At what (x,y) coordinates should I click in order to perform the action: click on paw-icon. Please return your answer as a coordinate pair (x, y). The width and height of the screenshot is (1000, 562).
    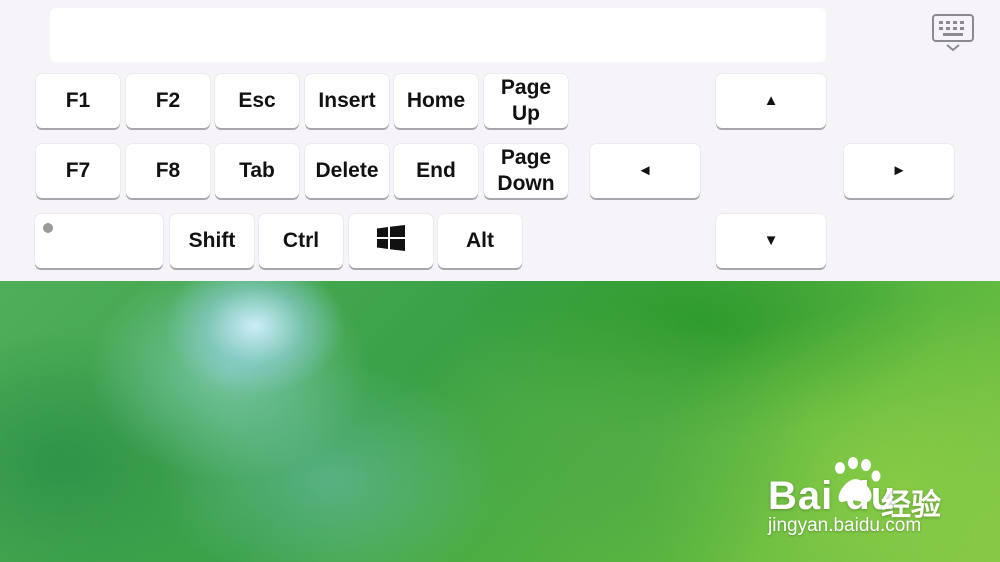
    Looking at the image, I should click on (856, 482).